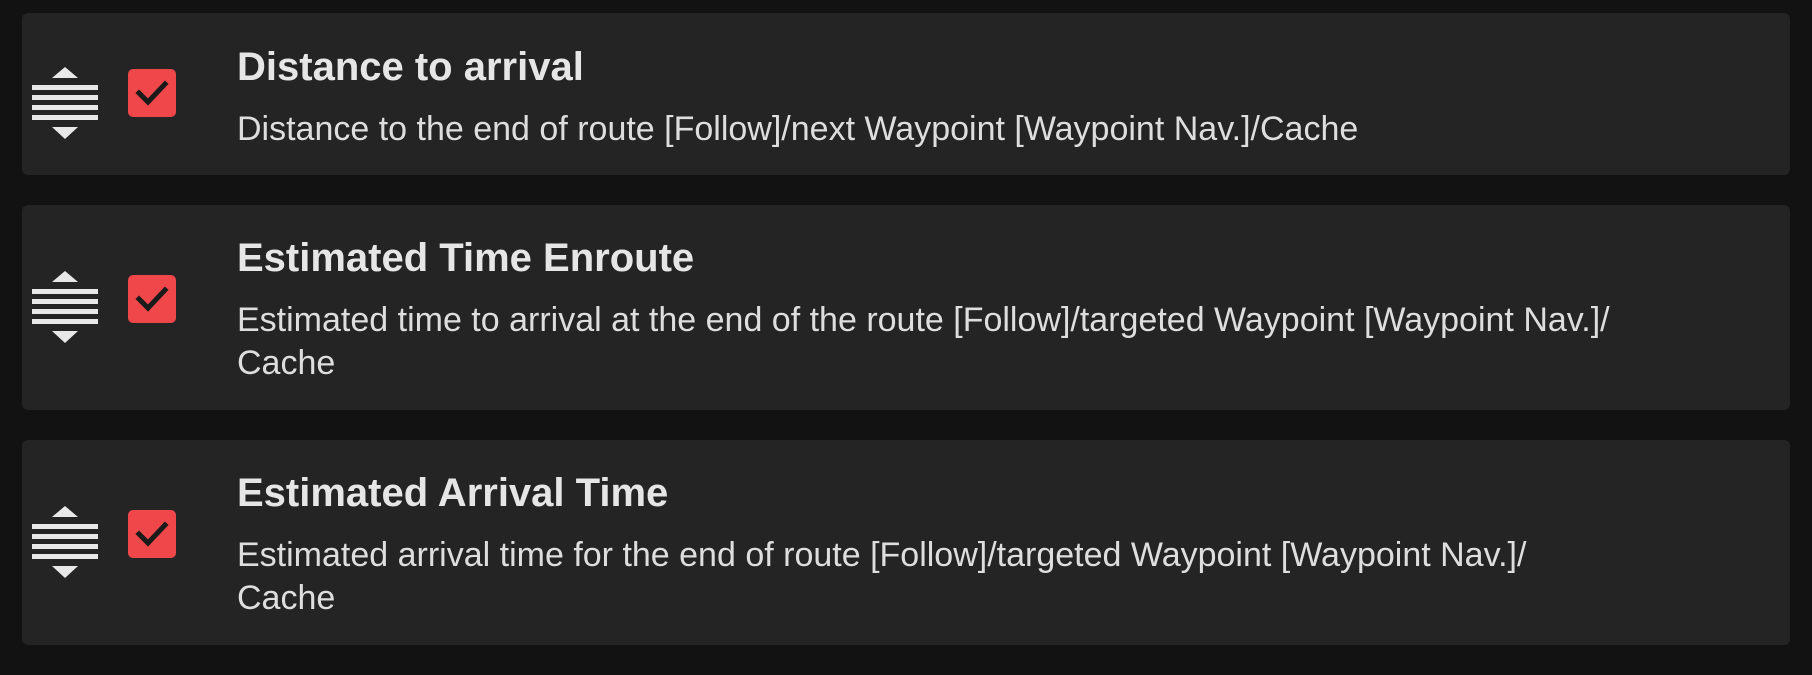 The image size is (1812, 675). Describe the element at coordinates (410, 67) in the screenshot. I see `item-title: Distance to arrival` at that location.